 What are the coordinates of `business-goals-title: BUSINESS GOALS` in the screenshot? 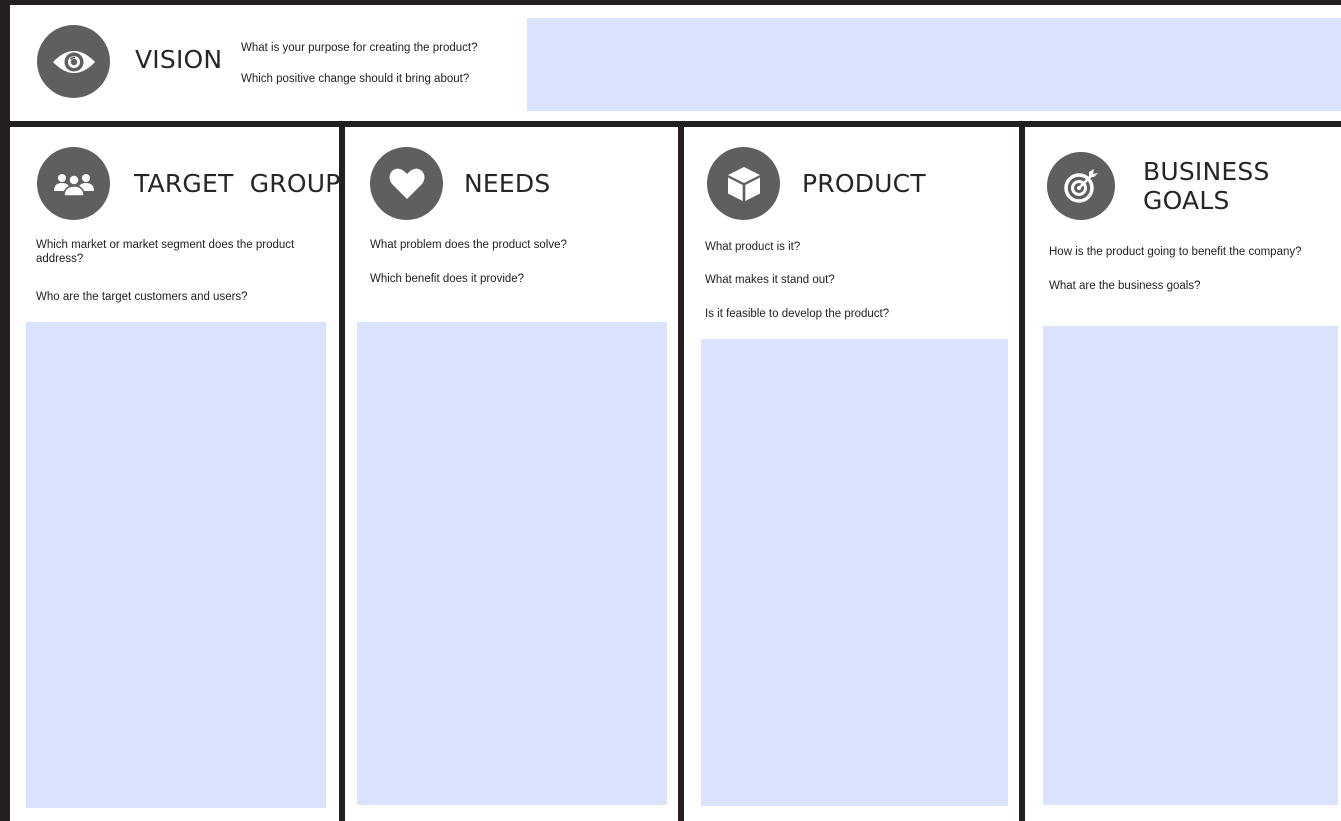 It's located at (1206, 186).